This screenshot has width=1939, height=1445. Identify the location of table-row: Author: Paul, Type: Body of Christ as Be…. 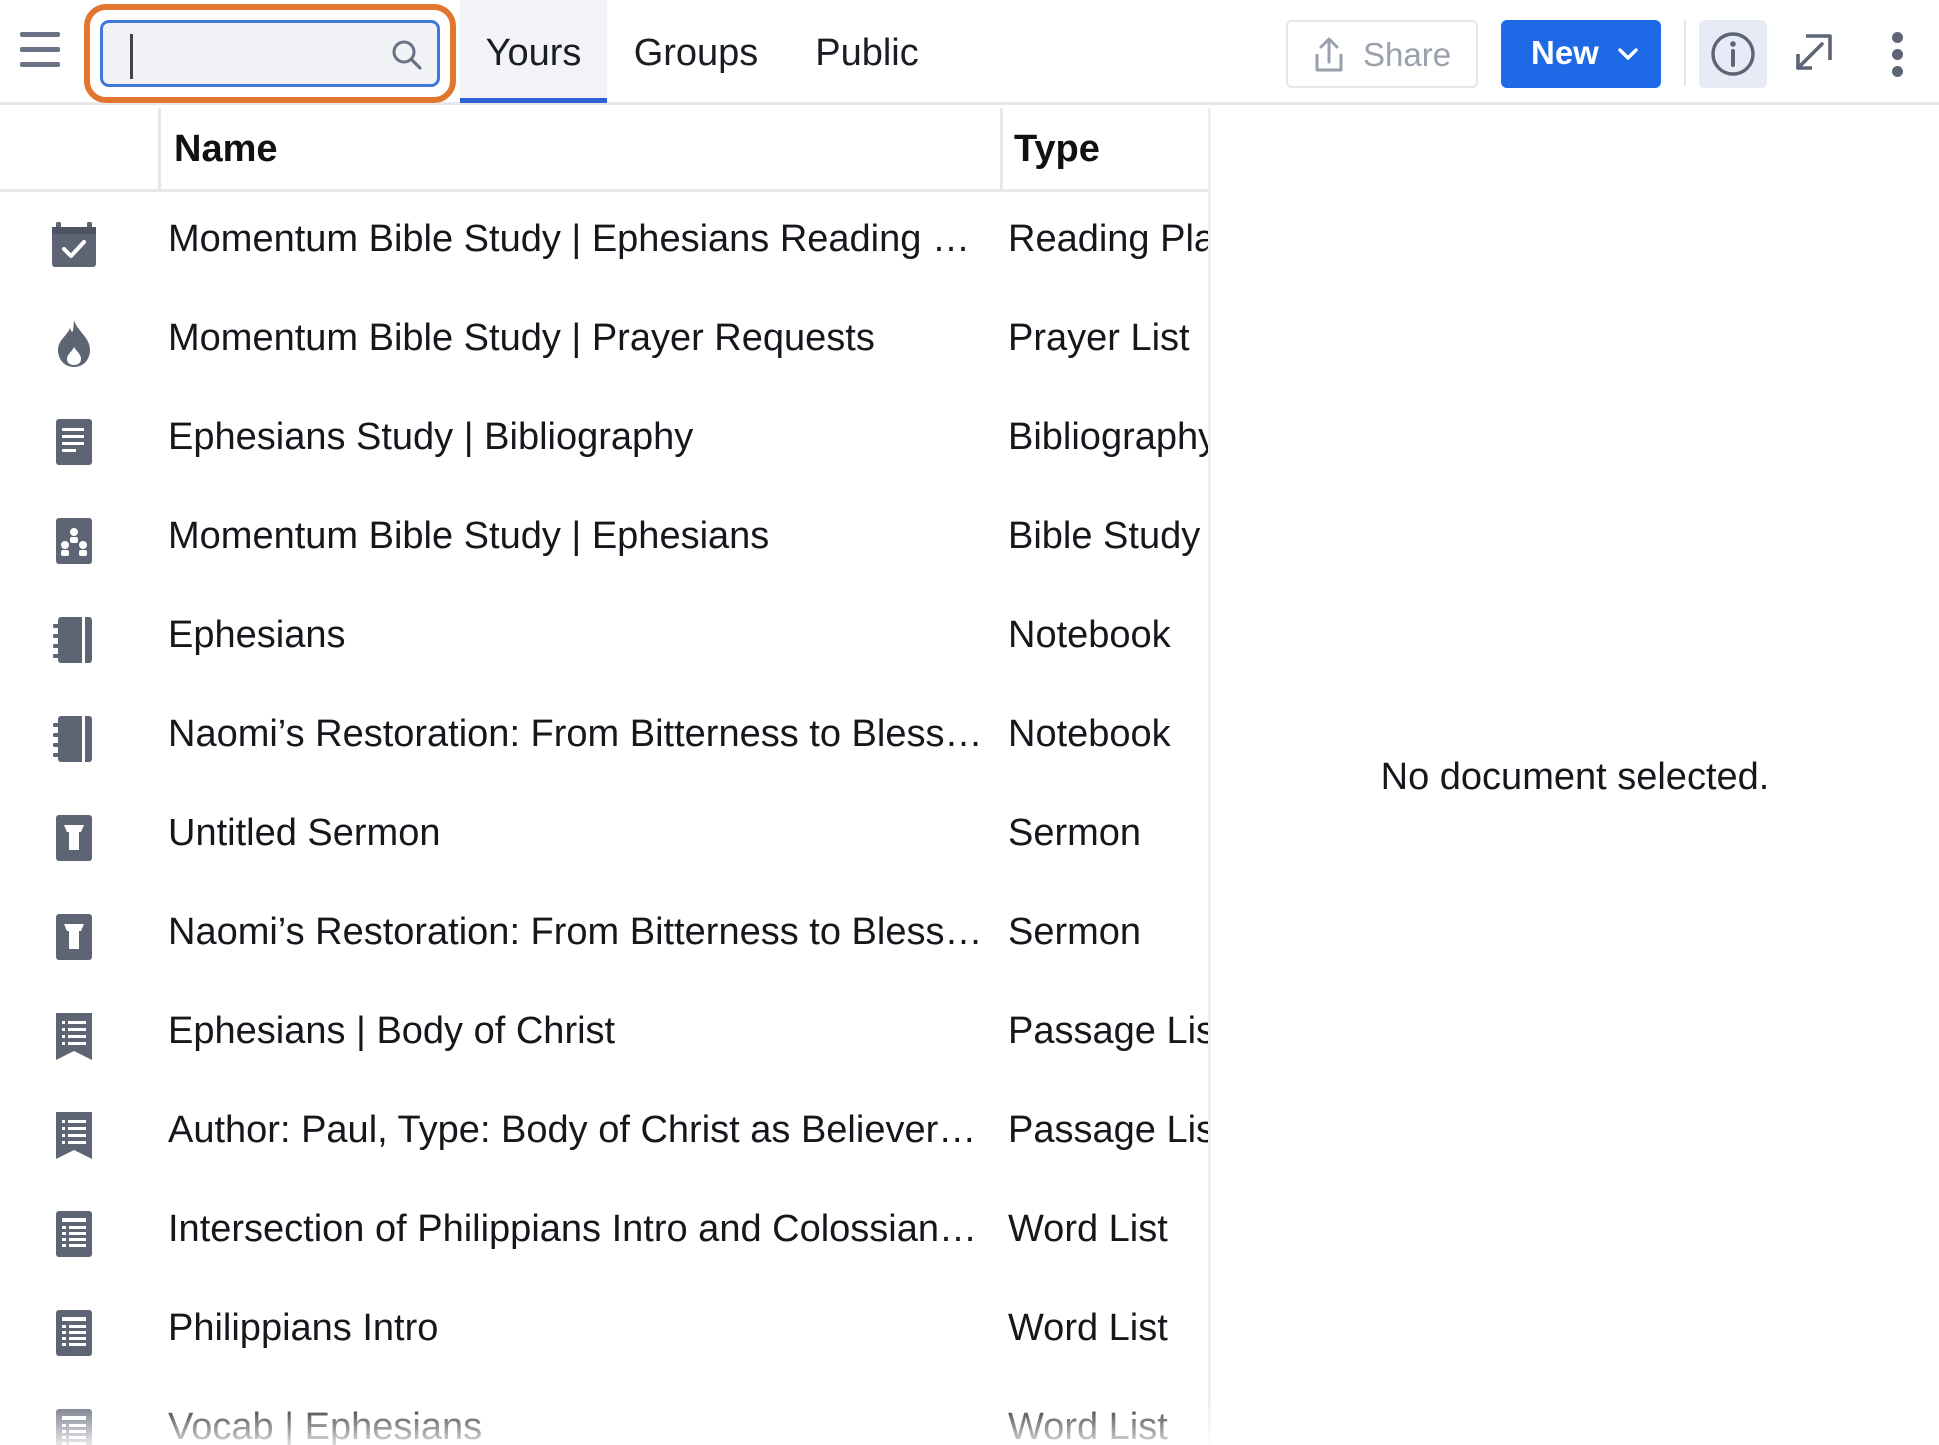
(604, 1134).